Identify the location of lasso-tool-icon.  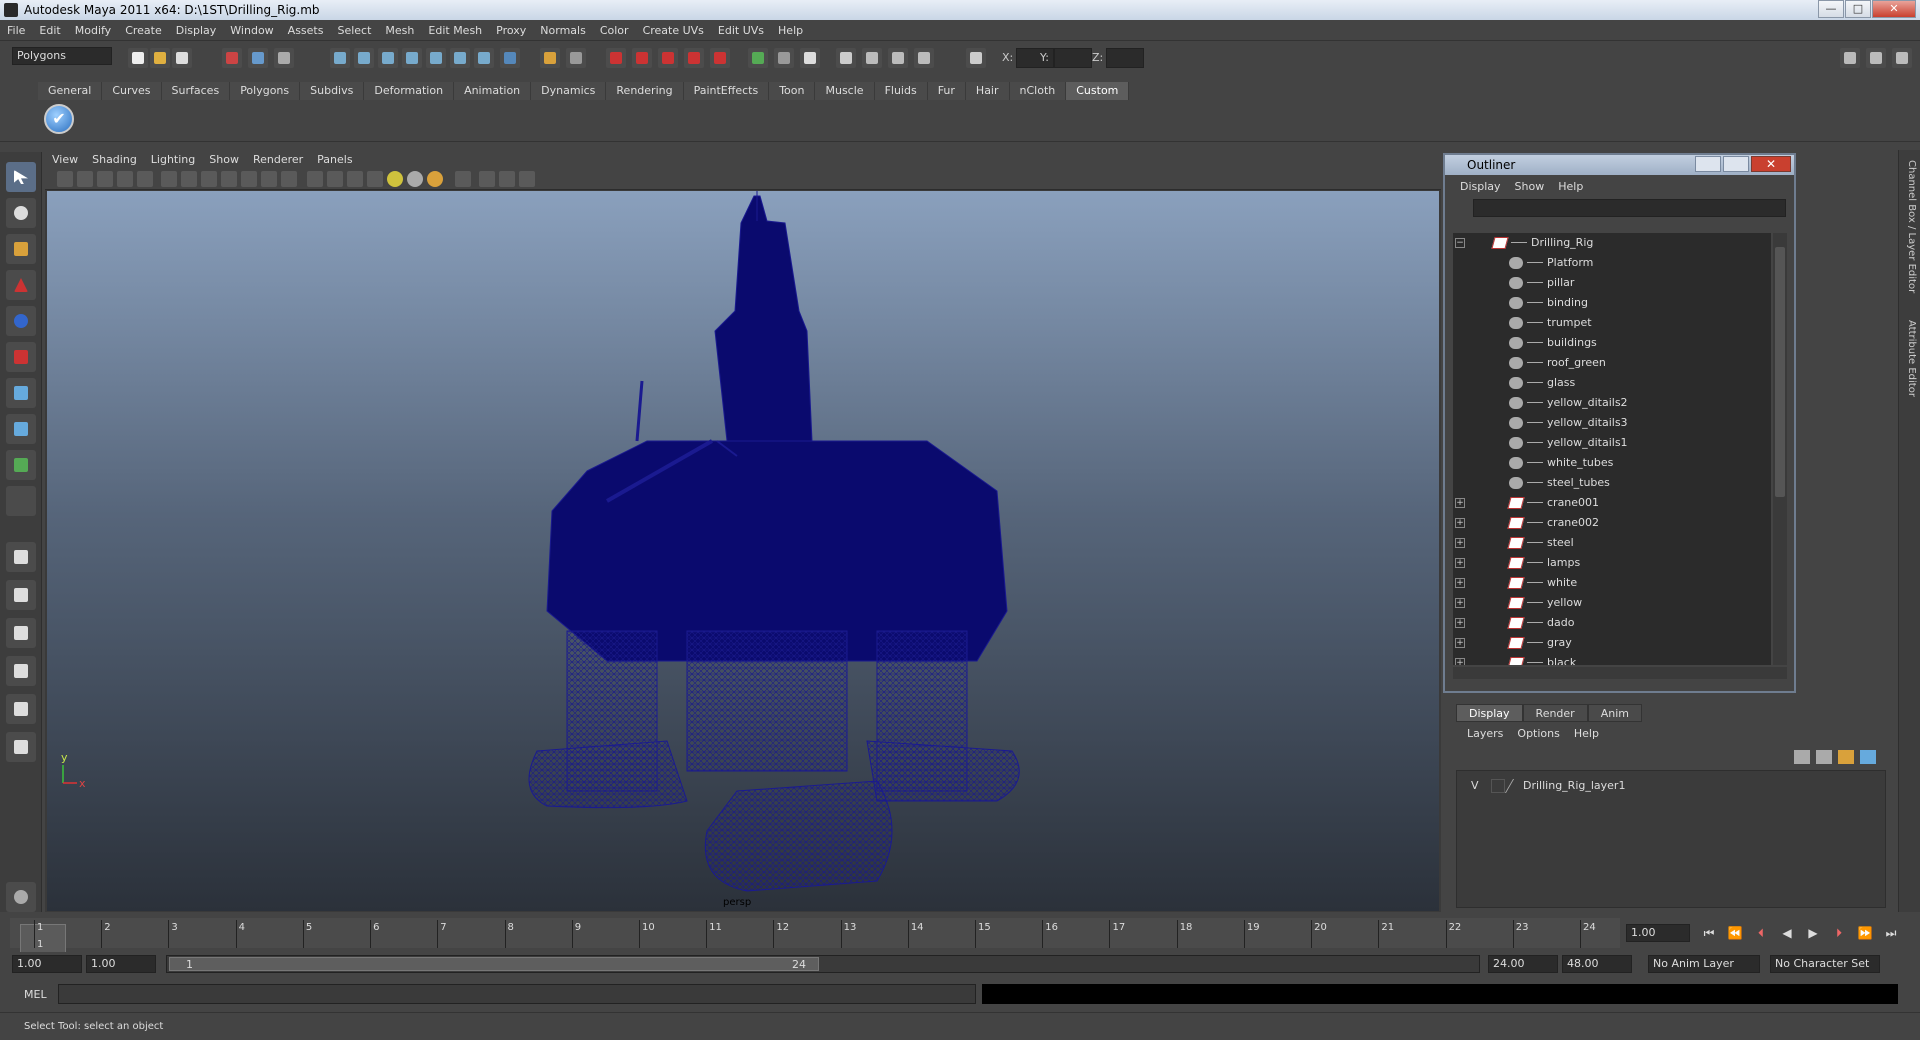
(21, 213).